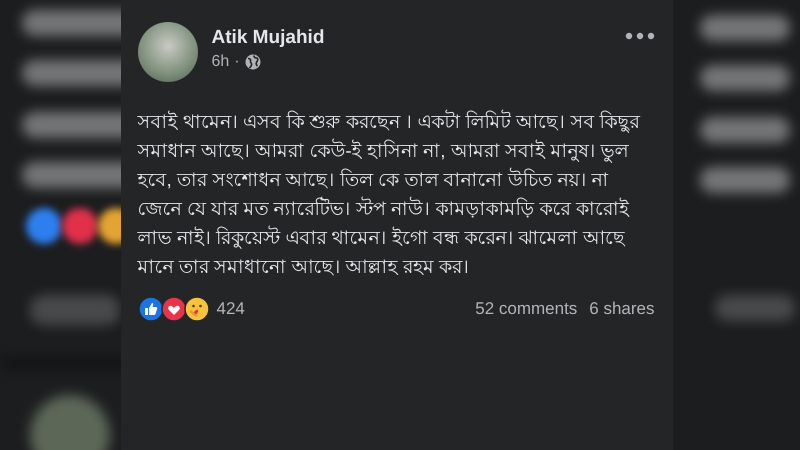  I want to click on comments-count: 52 comments, so click(526, 309).